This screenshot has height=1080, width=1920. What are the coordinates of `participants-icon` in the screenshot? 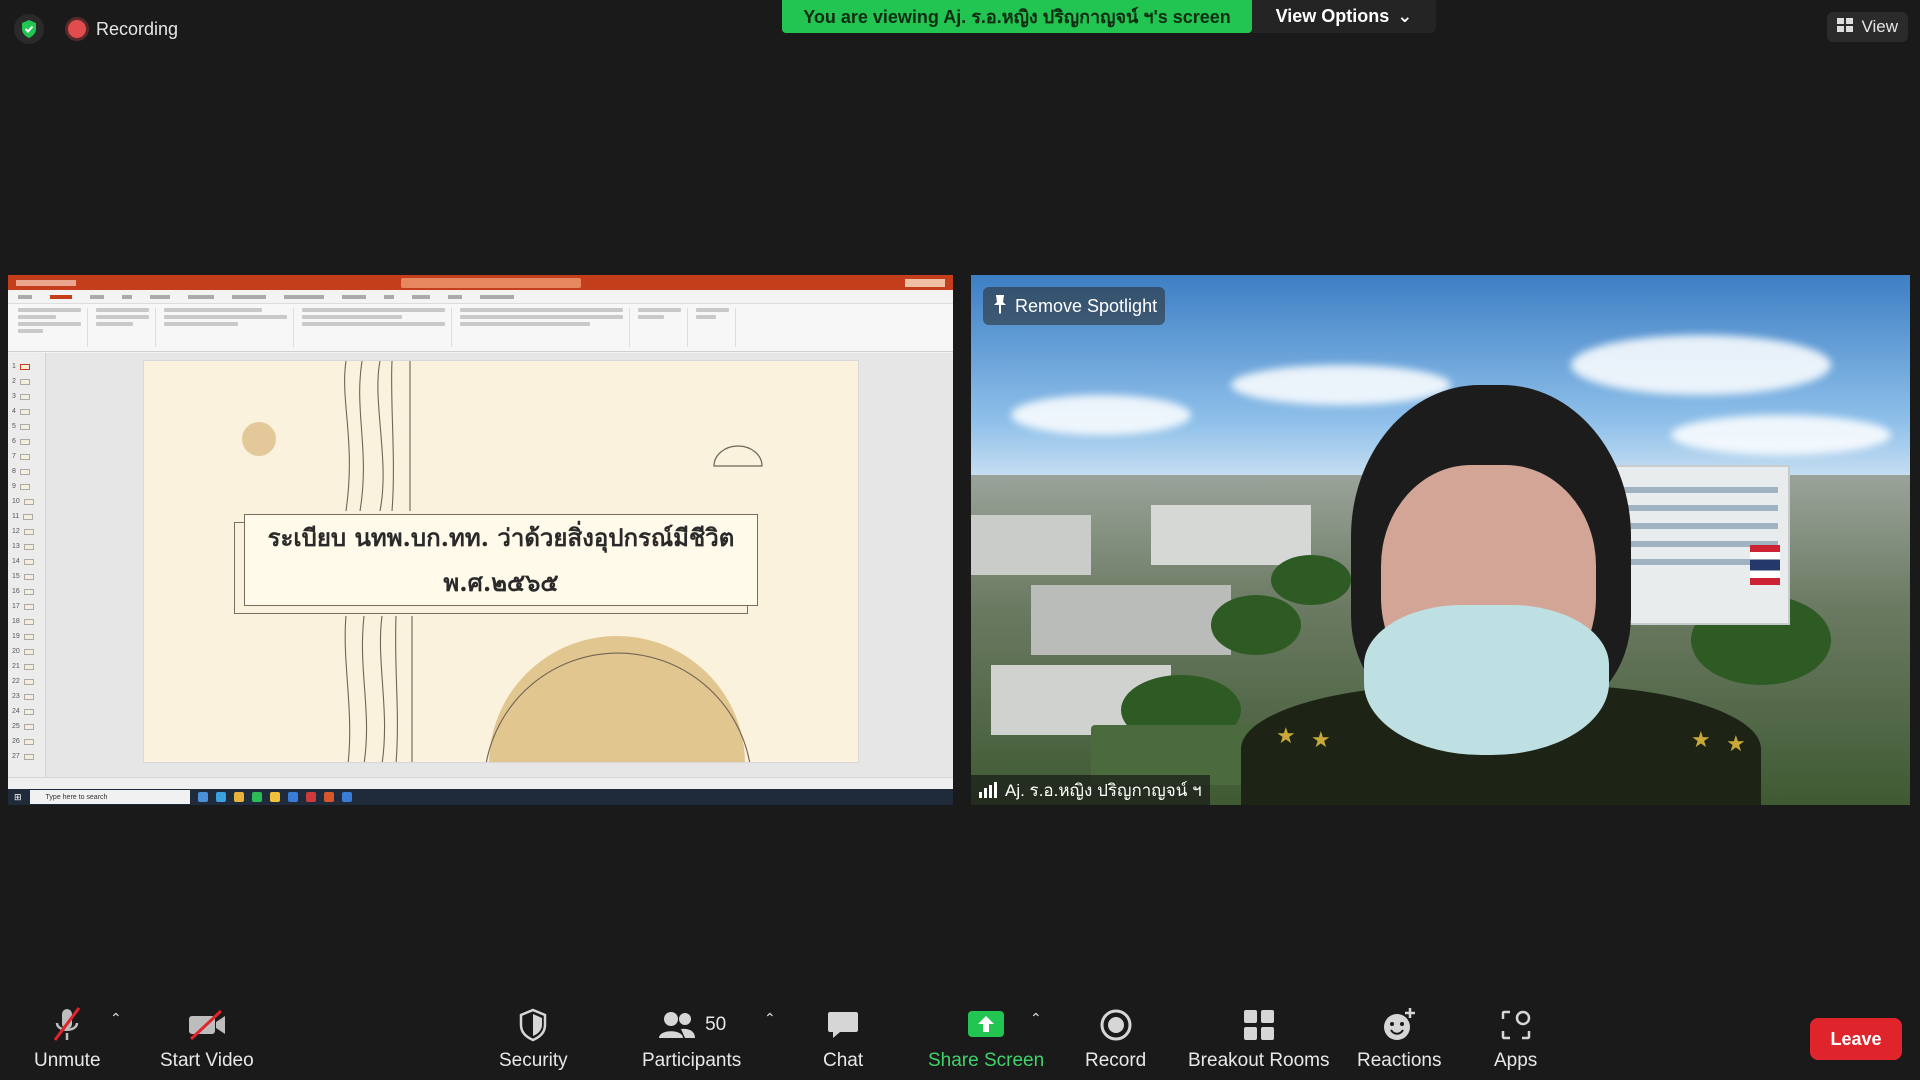 It's located at (677, 1025).